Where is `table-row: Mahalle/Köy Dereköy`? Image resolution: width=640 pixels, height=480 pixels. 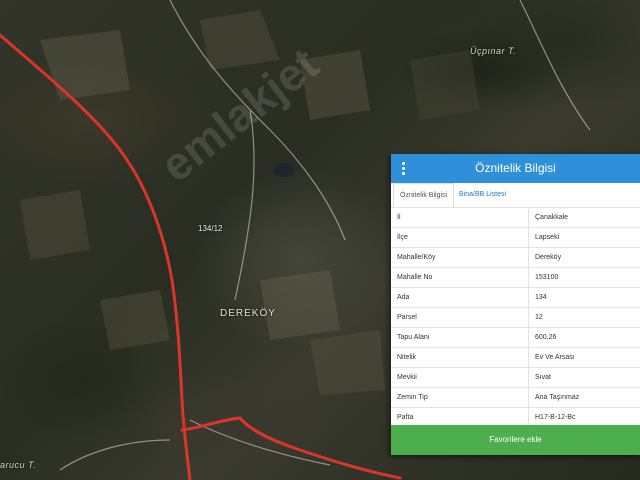 table-row: Mahalle/Köy Dereköy is located at coordinates (515, 257).